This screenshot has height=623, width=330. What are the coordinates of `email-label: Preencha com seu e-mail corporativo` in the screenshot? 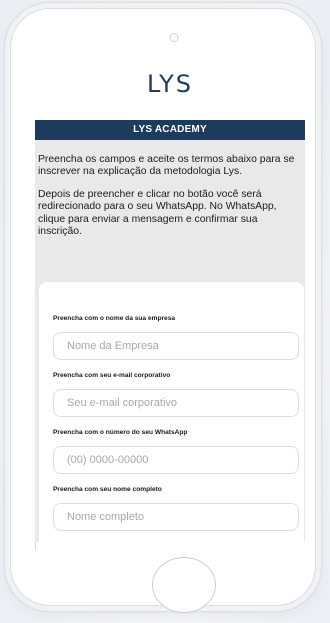 It's located at (112, 375).